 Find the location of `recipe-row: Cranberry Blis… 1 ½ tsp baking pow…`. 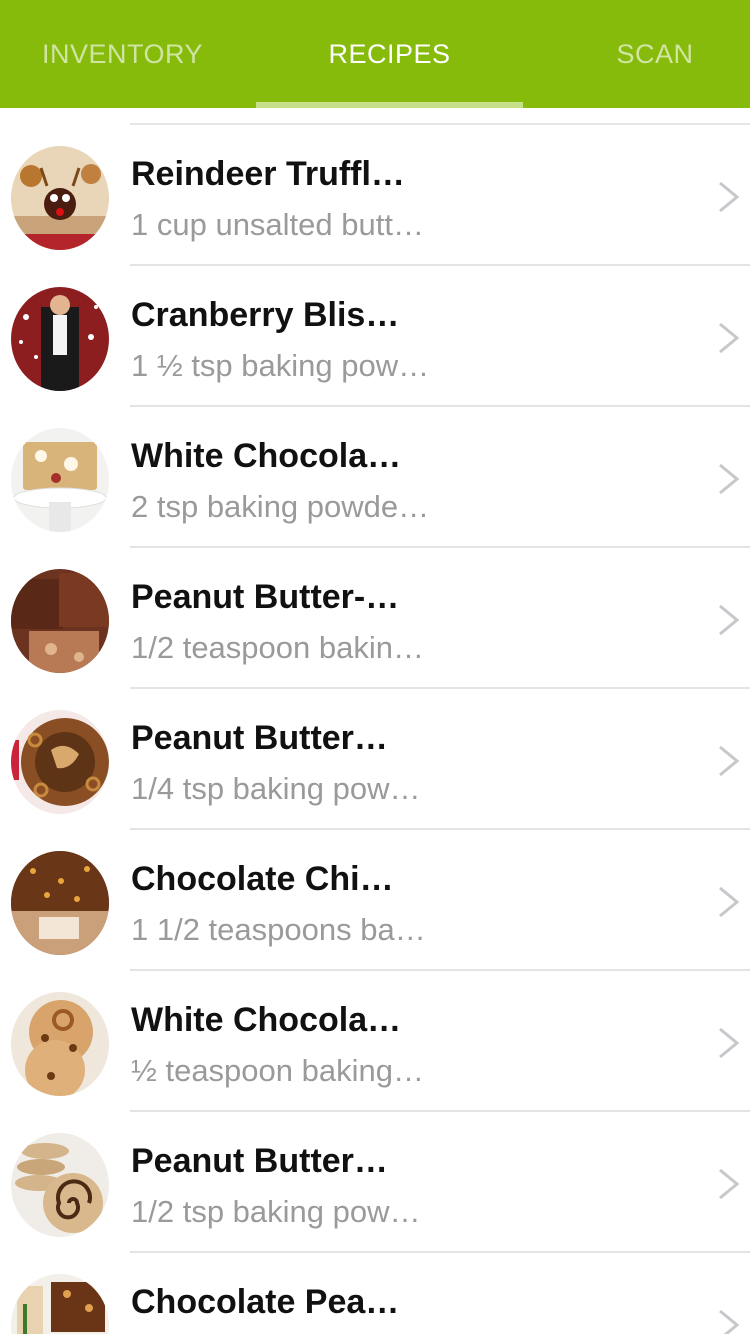

recipe-row: Cranberry Blis… 1 ½ tsp baking pow… is located at coordinates (375, 336).